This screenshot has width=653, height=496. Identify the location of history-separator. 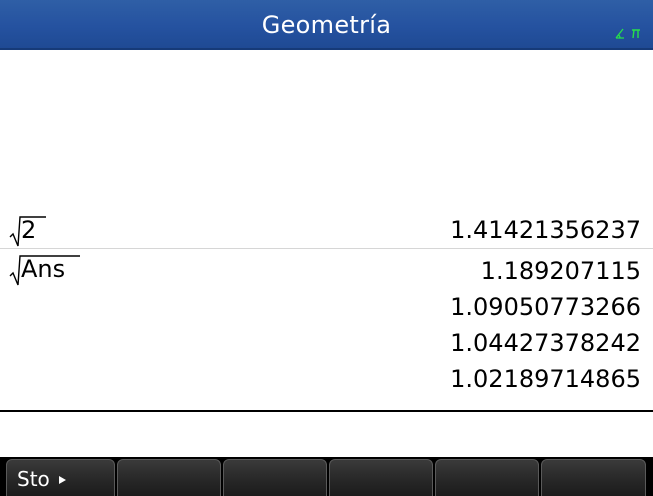
(326, 248).